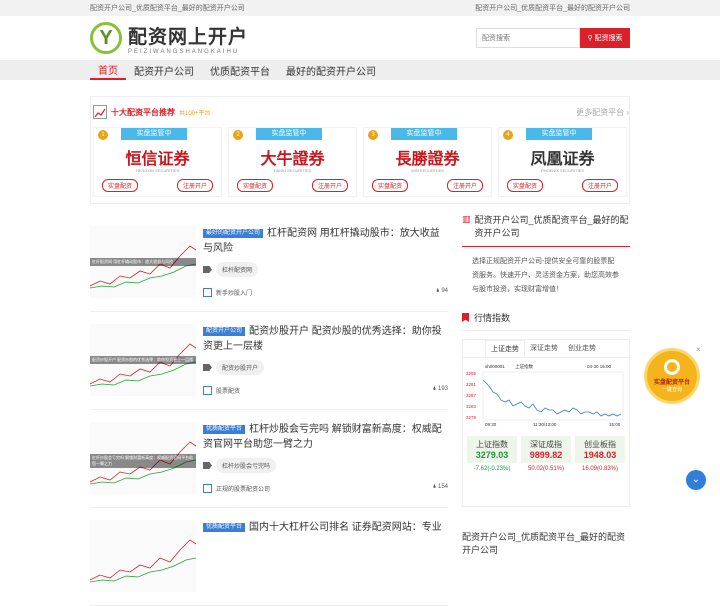 The width and height of the screenshot is (720, 606). Describe the element at coordinates (672, 376) in the screenshot. I see `float-query-badge: 实盘配资平台 一键查询` at that location.